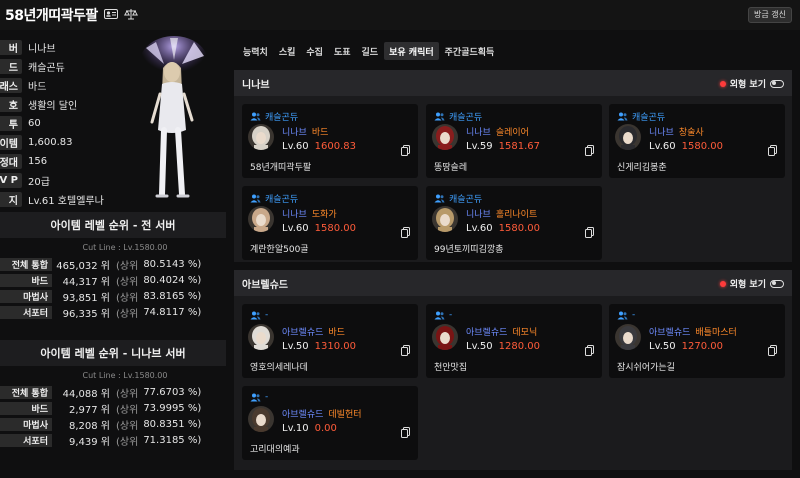 The height and width of the screenshot is (478, 800). I want to click on character-card: 캐슬곤듀 니나브 홀리나이트 Lv.60 1580.00 99년토끼띠김깡총, so click(514, 223).